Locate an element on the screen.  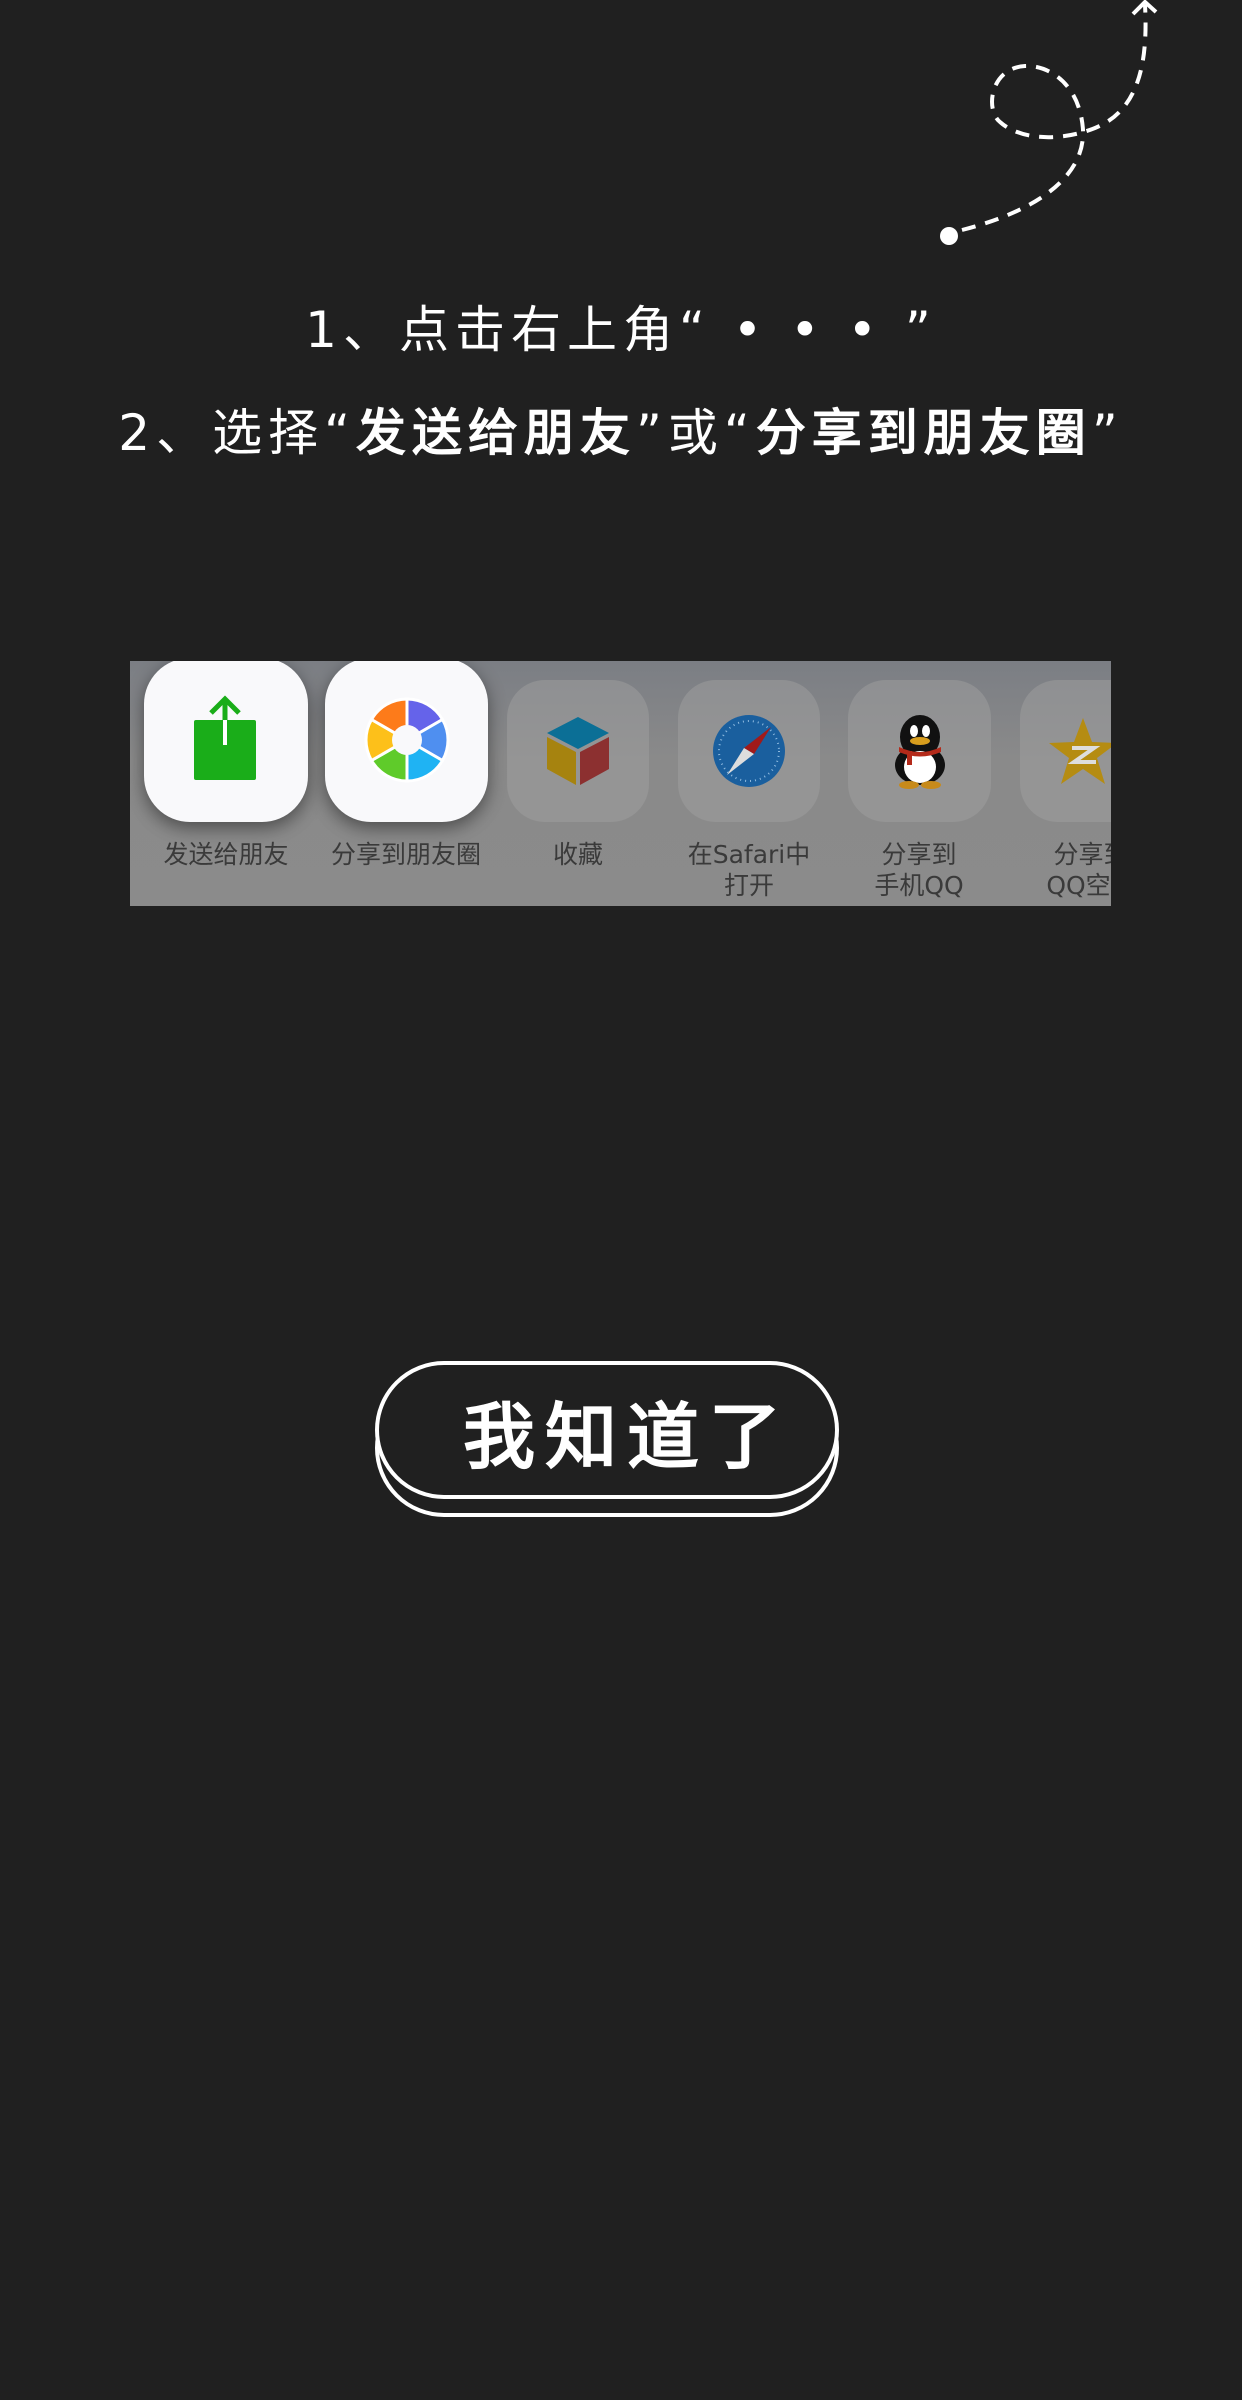
share-item-send-to-friend is located at coordinates (226, 741).